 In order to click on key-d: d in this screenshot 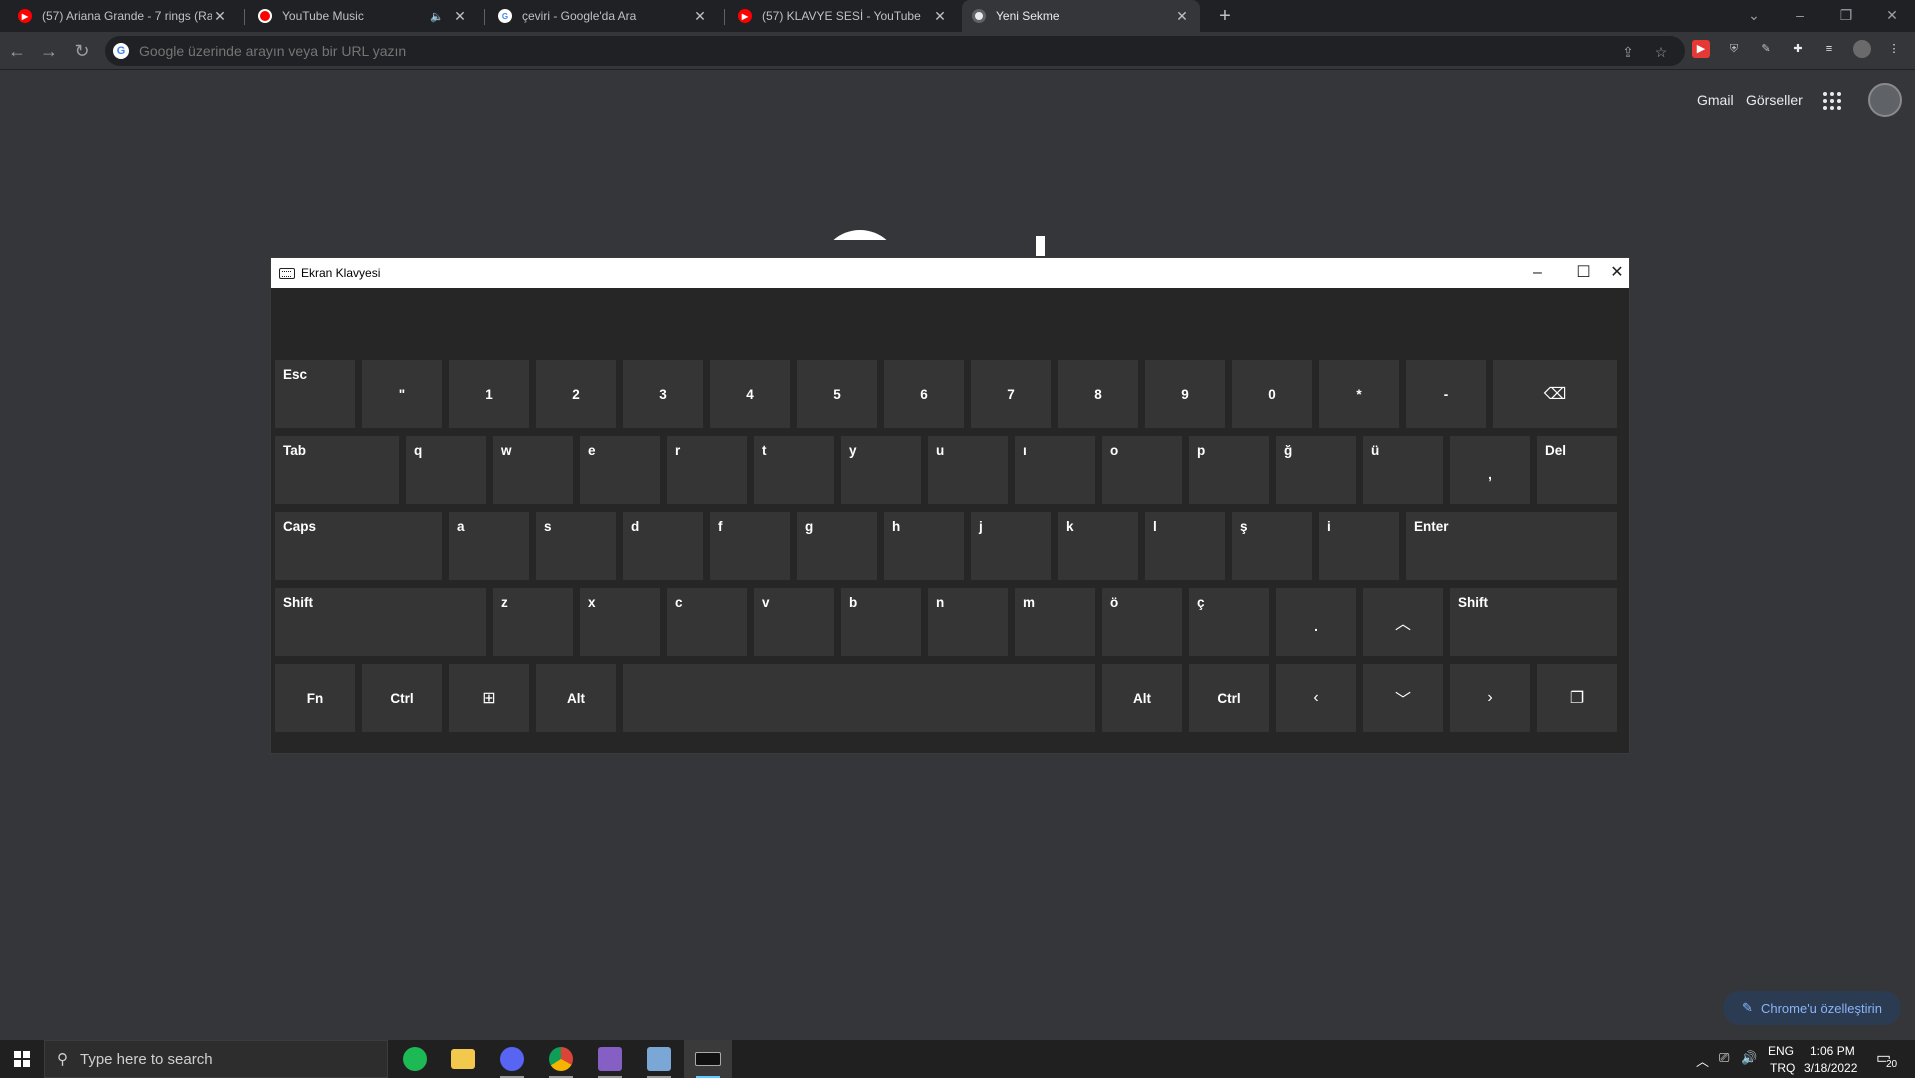, I will do `click(663, 546)`.